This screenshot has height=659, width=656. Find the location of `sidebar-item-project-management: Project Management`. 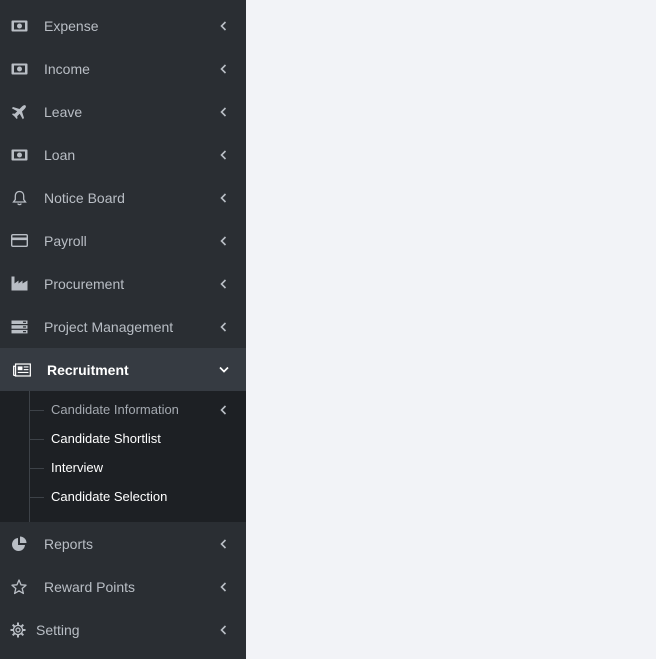

sidebar-item-project-management: Project Management is located at coordinates (123, 326).